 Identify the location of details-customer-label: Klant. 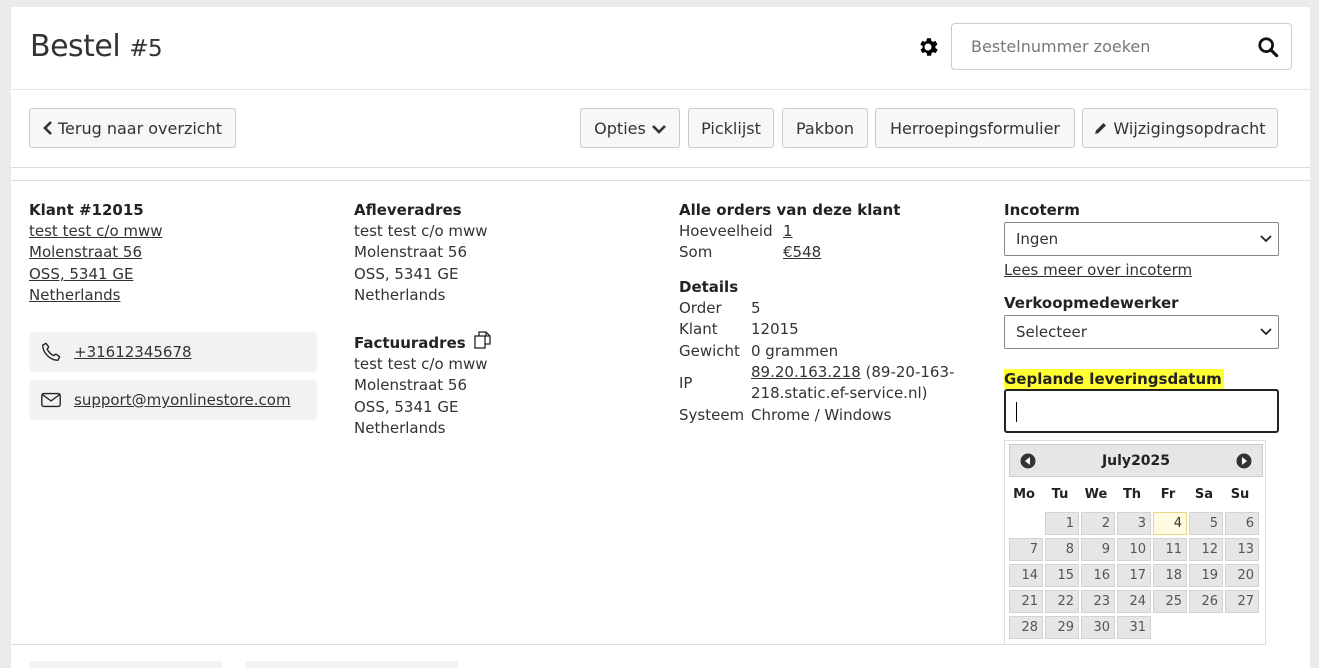
(698, 329).